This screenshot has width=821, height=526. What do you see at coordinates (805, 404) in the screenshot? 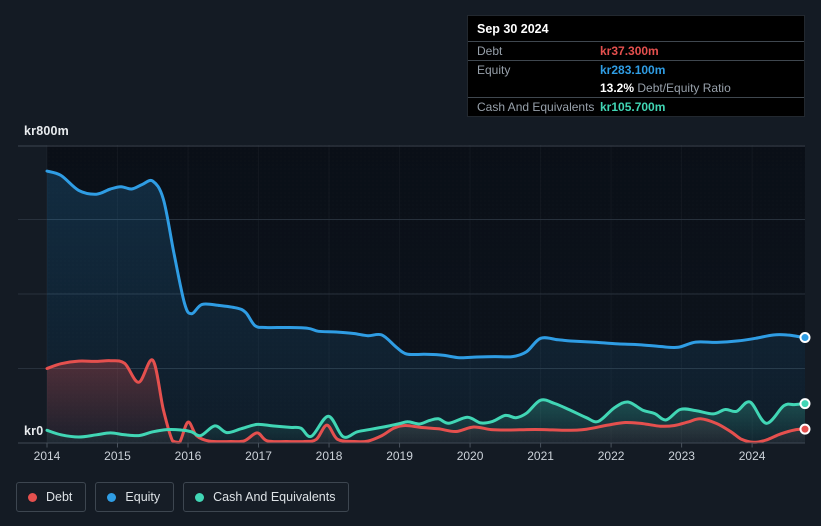
I see `cash-end-marker` at bounding box center [805, 404].